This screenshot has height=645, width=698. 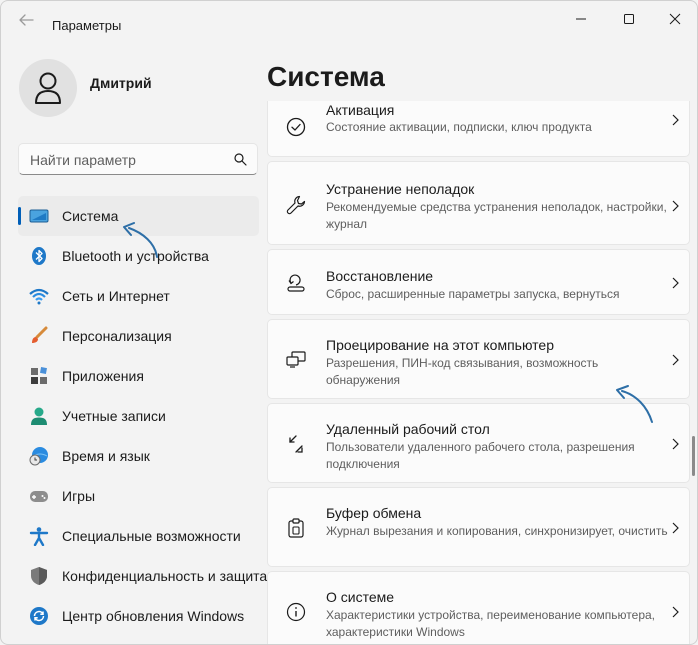 I want to click on user-icon, so click(x=48, y=88).